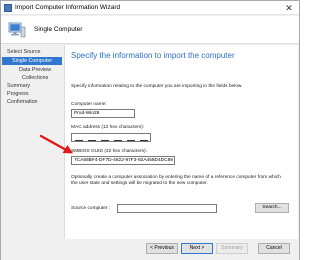 Image resolution: width=320 pixels, height=260 pixels. Describe the element at coordinates (162, 248) in the screenshot. I see `previous-button: < Previous` at that location.